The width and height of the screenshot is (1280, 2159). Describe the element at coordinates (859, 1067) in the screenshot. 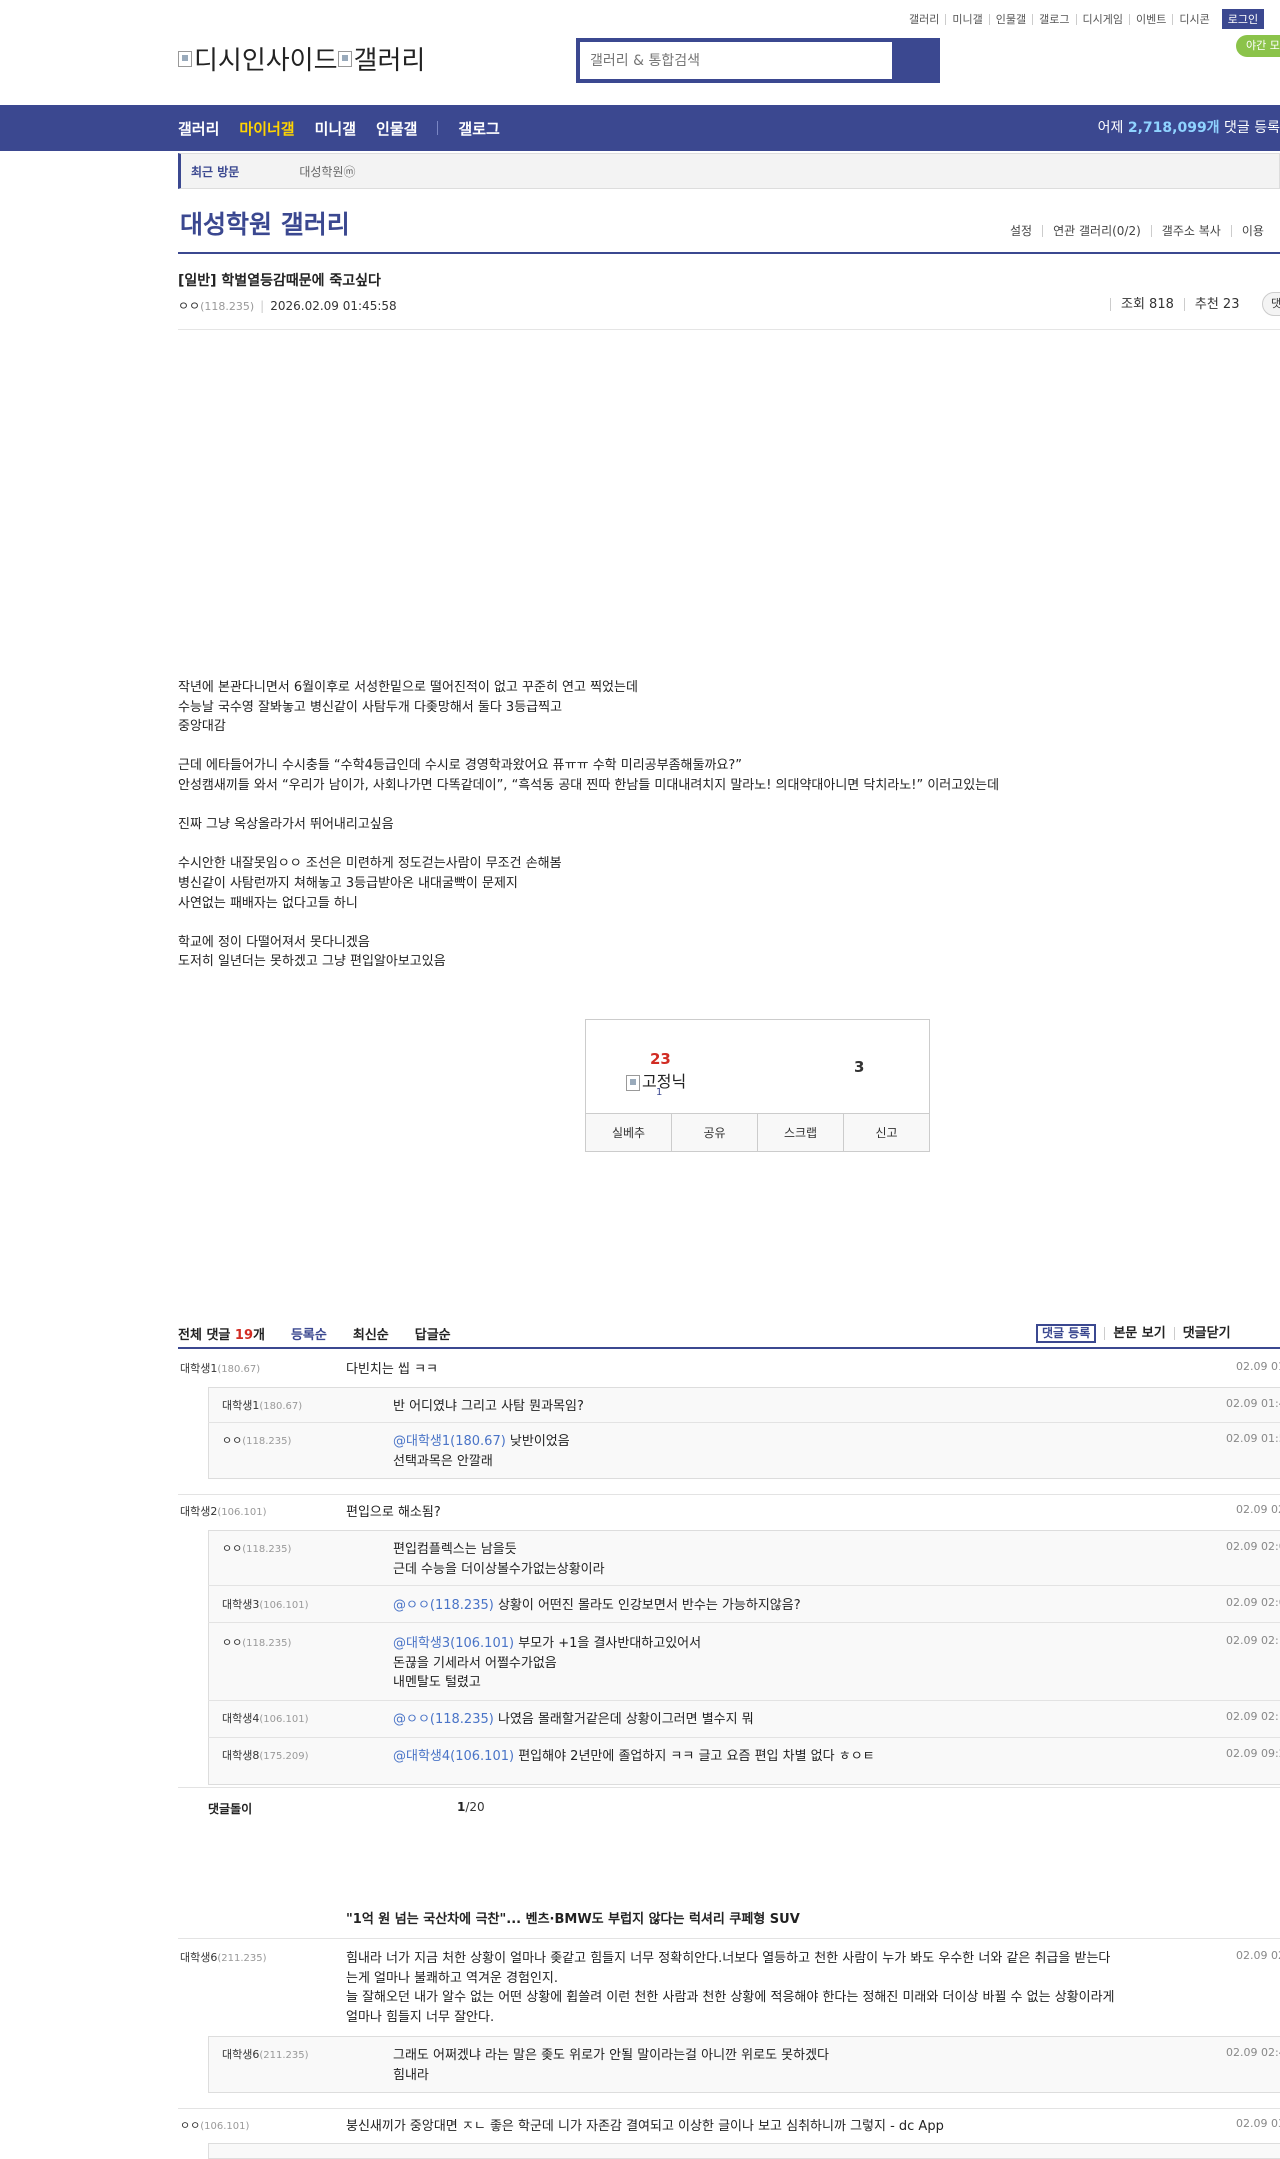

I see `recommend-down-count: 3` at that location.